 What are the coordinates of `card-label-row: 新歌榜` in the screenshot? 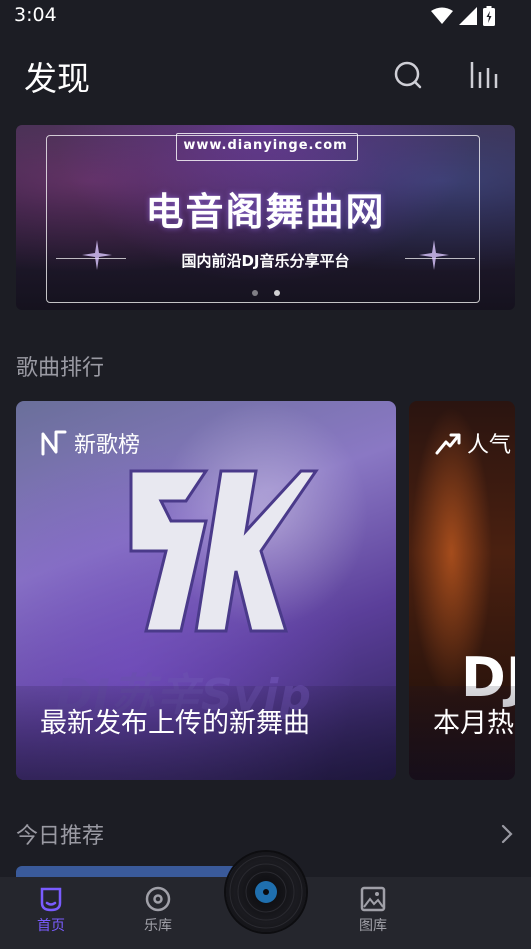 It's located at (90, 443).